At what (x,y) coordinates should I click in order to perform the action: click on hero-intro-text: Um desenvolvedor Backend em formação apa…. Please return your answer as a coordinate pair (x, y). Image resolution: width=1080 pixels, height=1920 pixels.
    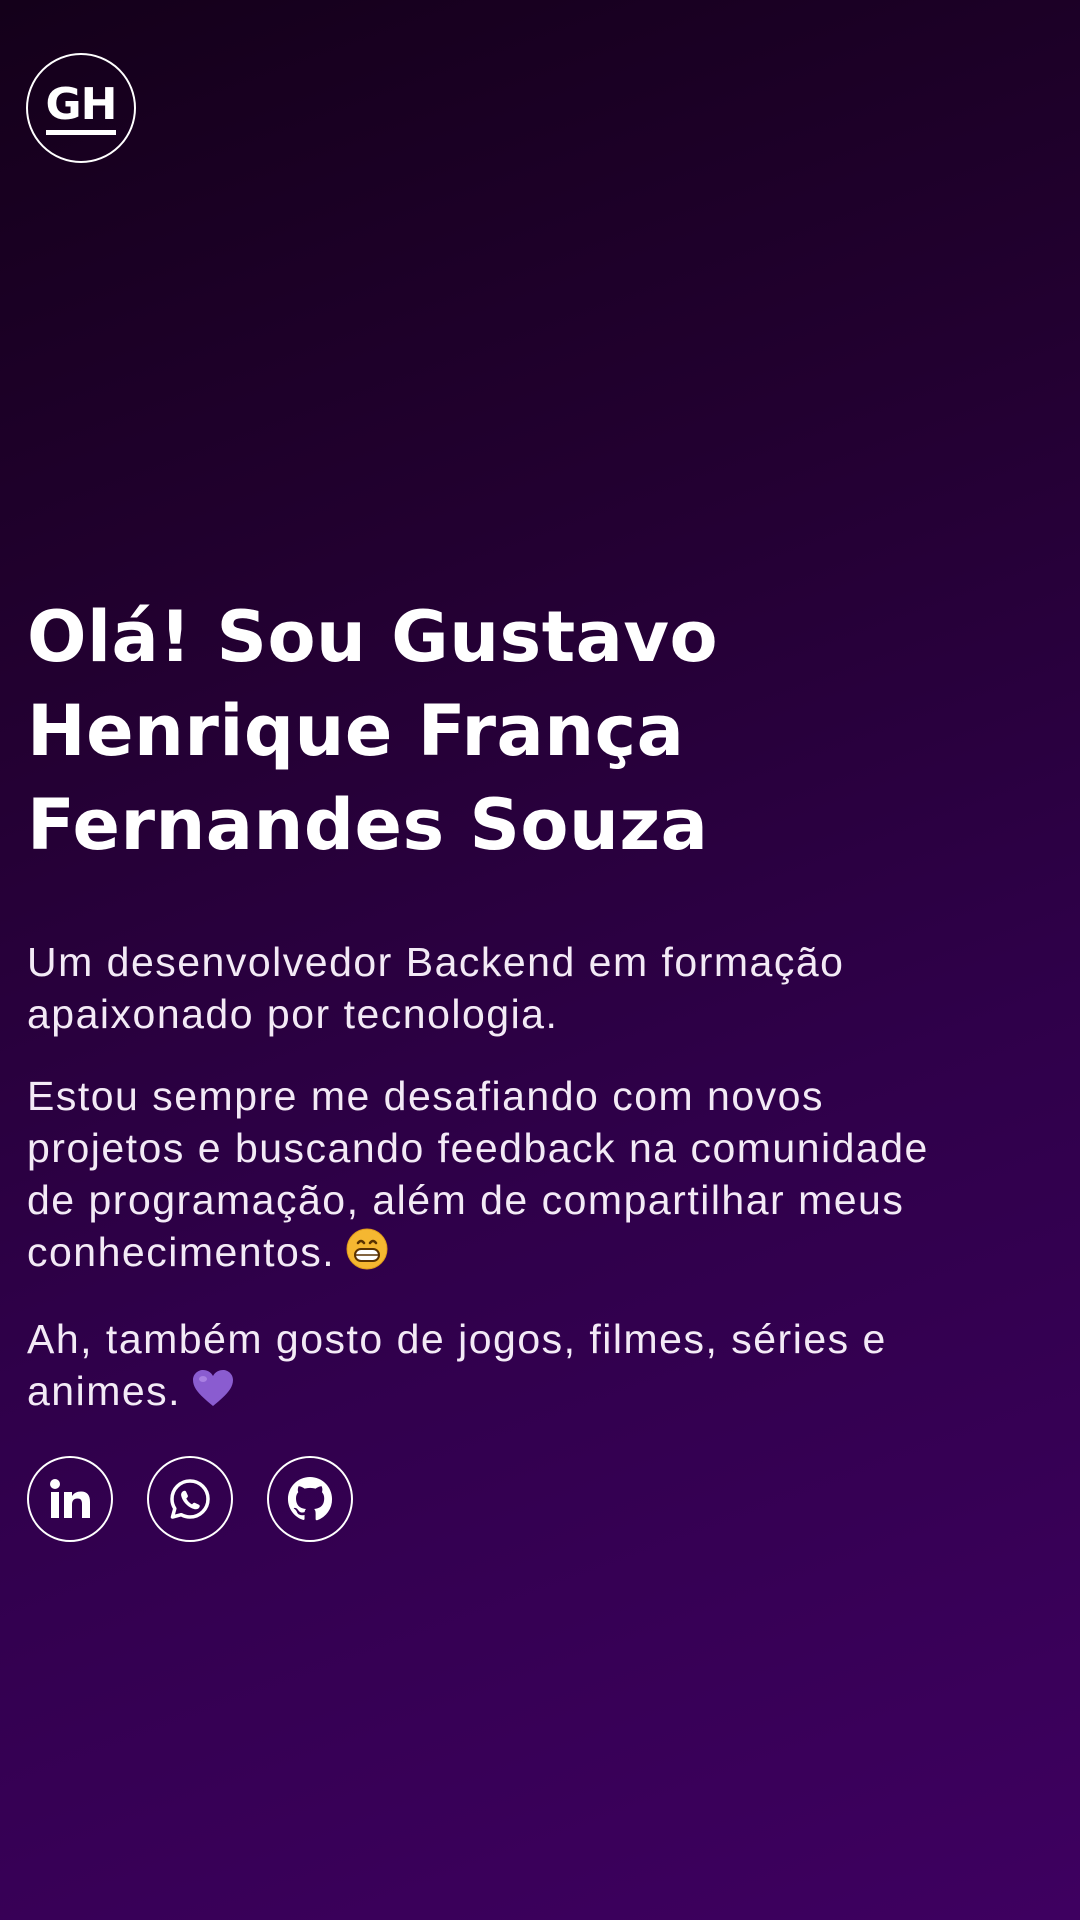
    Looking at the image, I should click on (436, 988).